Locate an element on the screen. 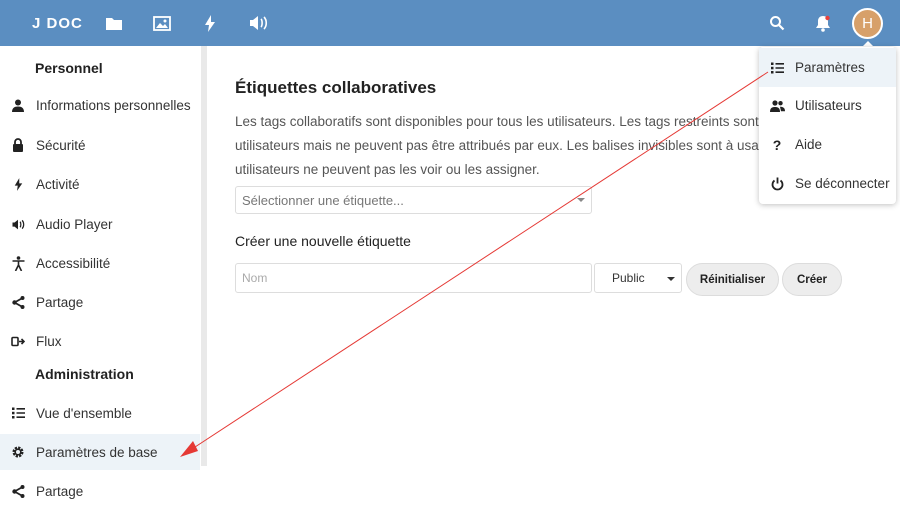 The height and width of the screenshot is (507, 900). visibility-select: Public is located at coordinates (638, 278).